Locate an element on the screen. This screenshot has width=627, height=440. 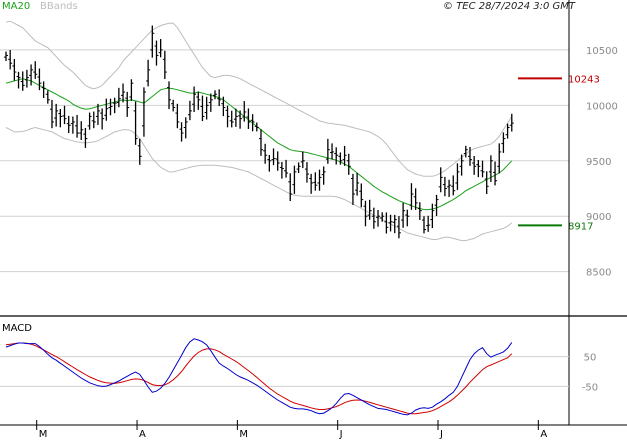
ma20-legend: MA20 is located at coordinates (16, 6).